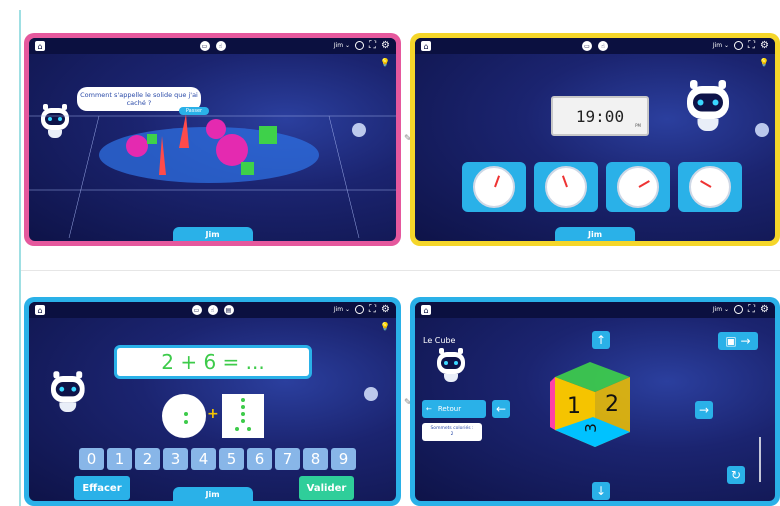  I want to click on left-guide-line, so click(20, 258).